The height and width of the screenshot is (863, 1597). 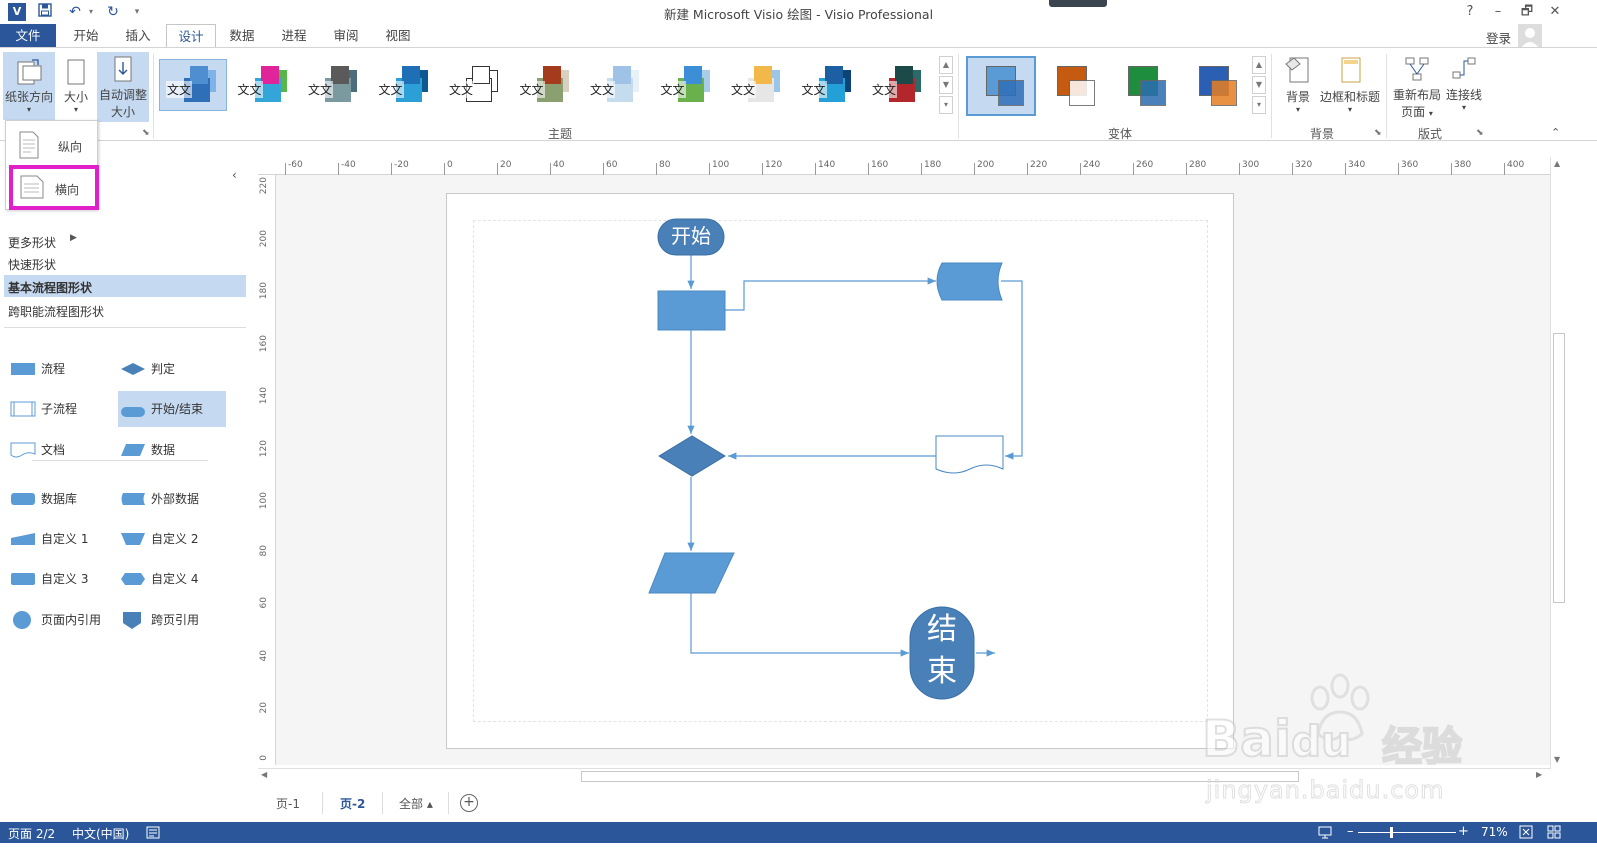 What do you see at coordinates (531, 89) in the screenshot?
I see `theme-sample-text: 文文` at bounding box center [531, 89].